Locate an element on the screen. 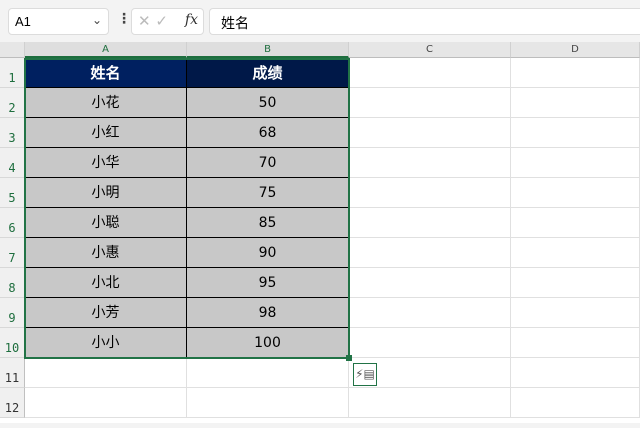 This screenshot has height=428, width=640. cell-C2 is located at coordinates (430, 103).